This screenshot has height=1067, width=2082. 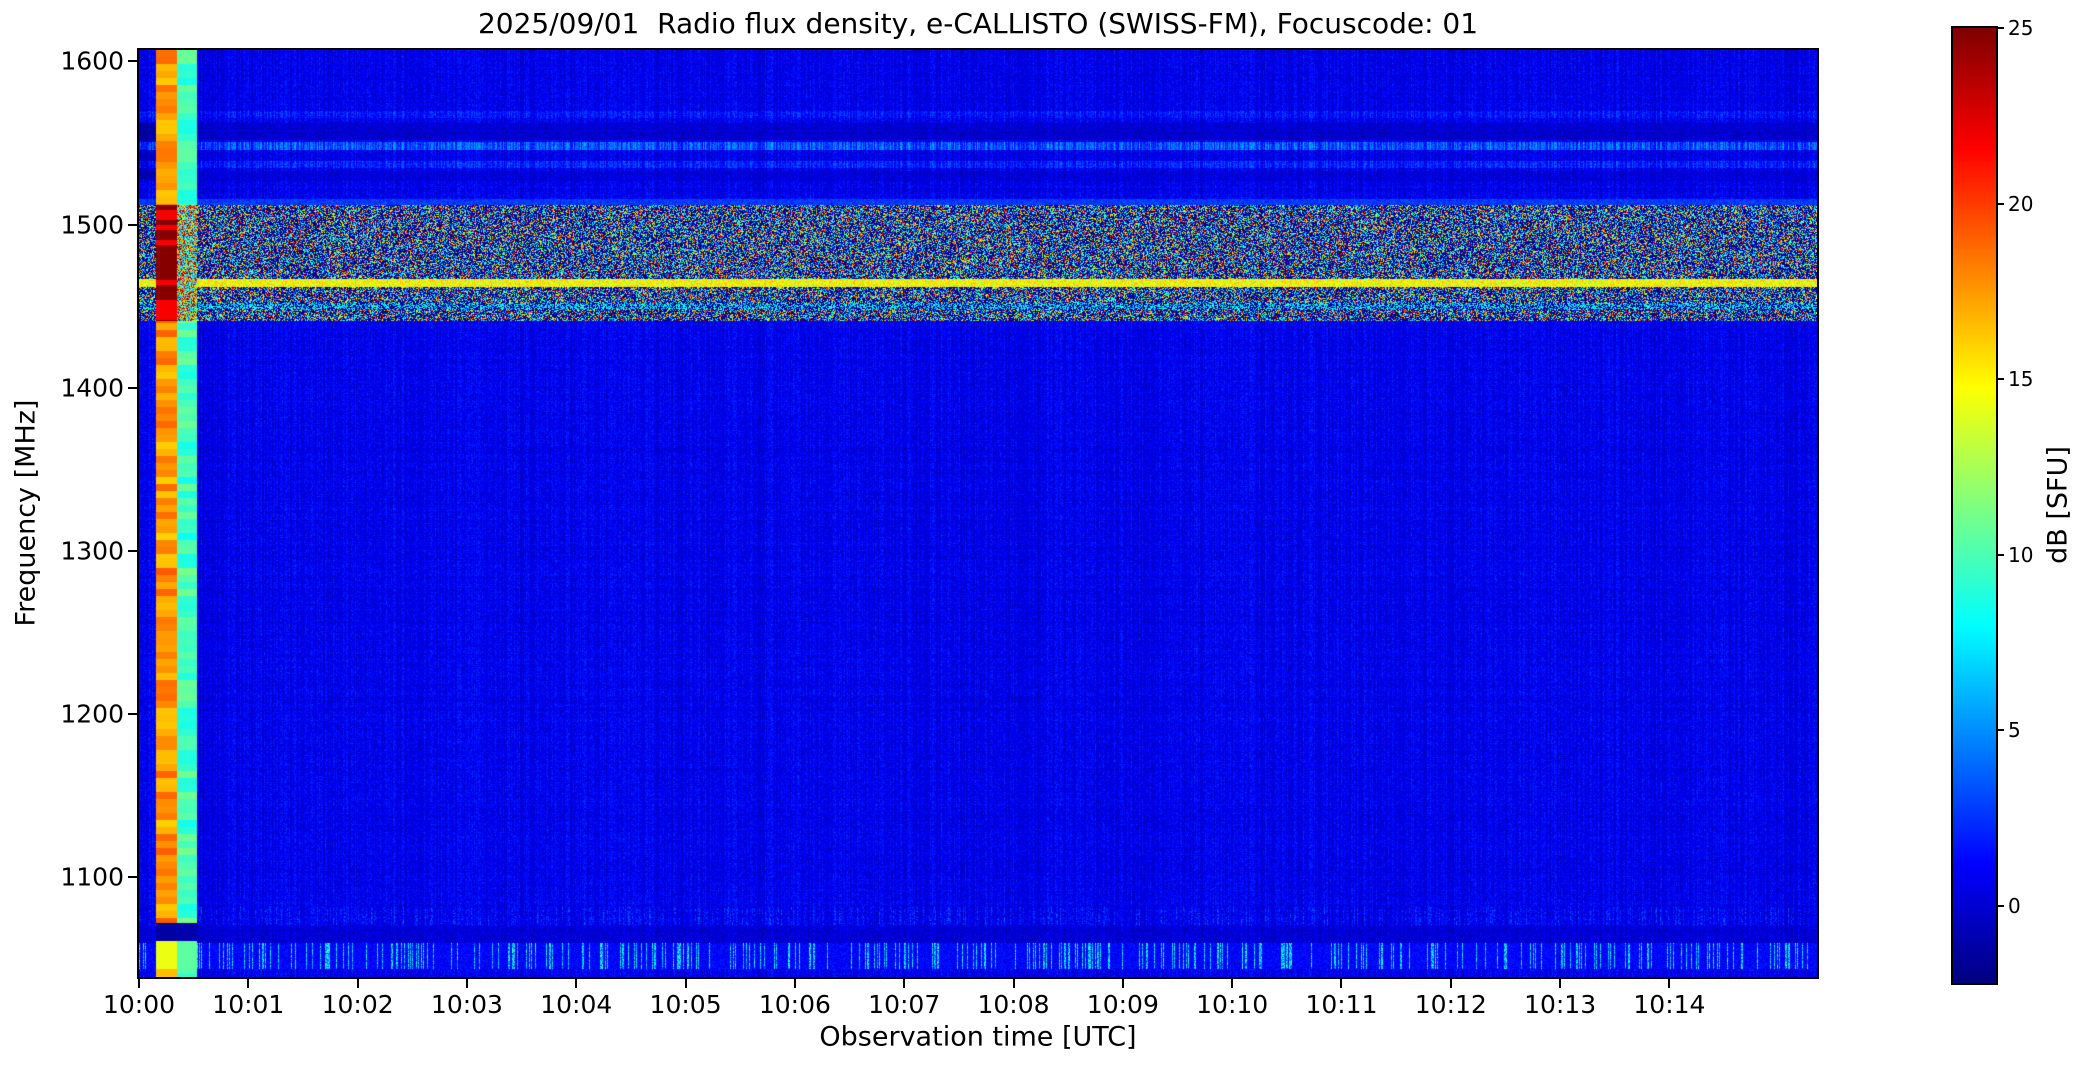 What do you see at coordinates (2021, 28) in the screenshot?
I see `colorbar-tick-label: 25` at bounding box center [2021, 28].